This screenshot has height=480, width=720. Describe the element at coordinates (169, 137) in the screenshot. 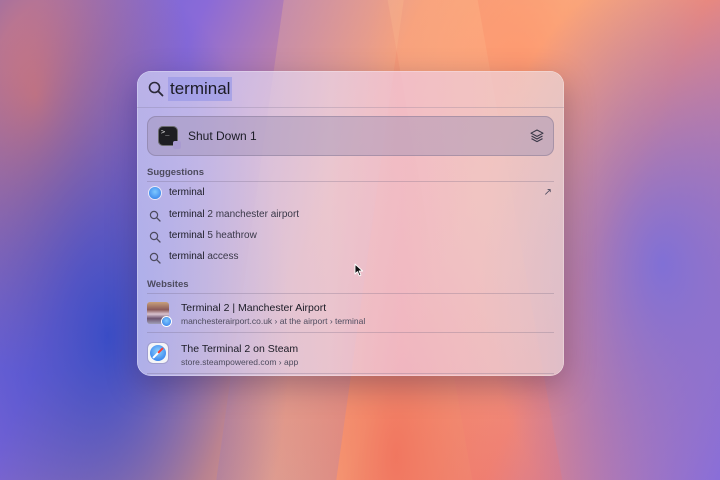

I see `terminal-icon: >_` at that location.